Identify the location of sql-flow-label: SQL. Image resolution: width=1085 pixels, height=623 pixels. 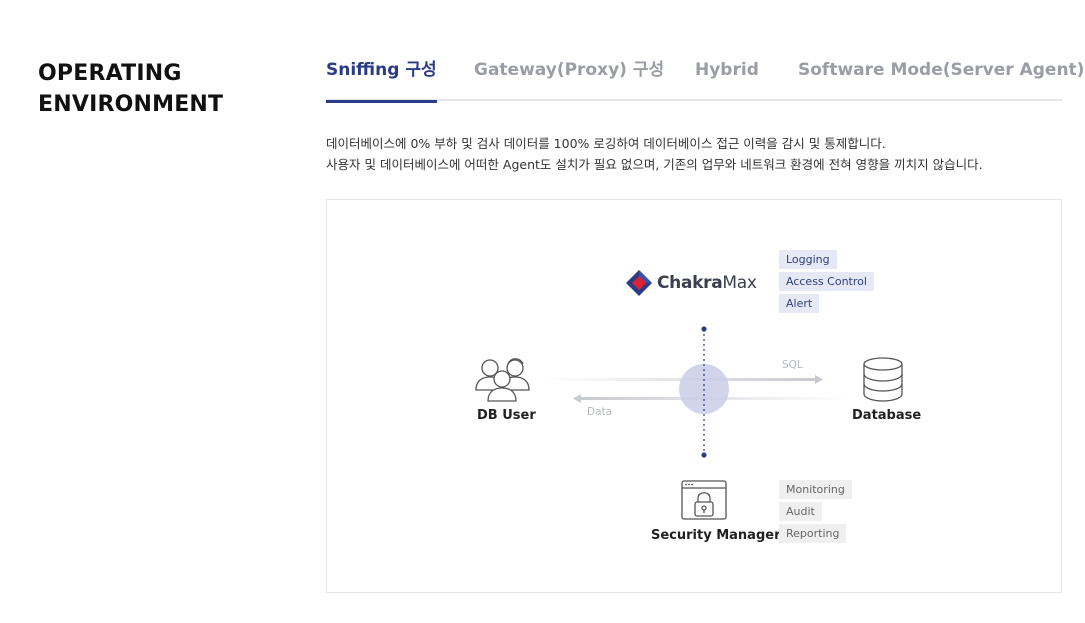
(792, 365).